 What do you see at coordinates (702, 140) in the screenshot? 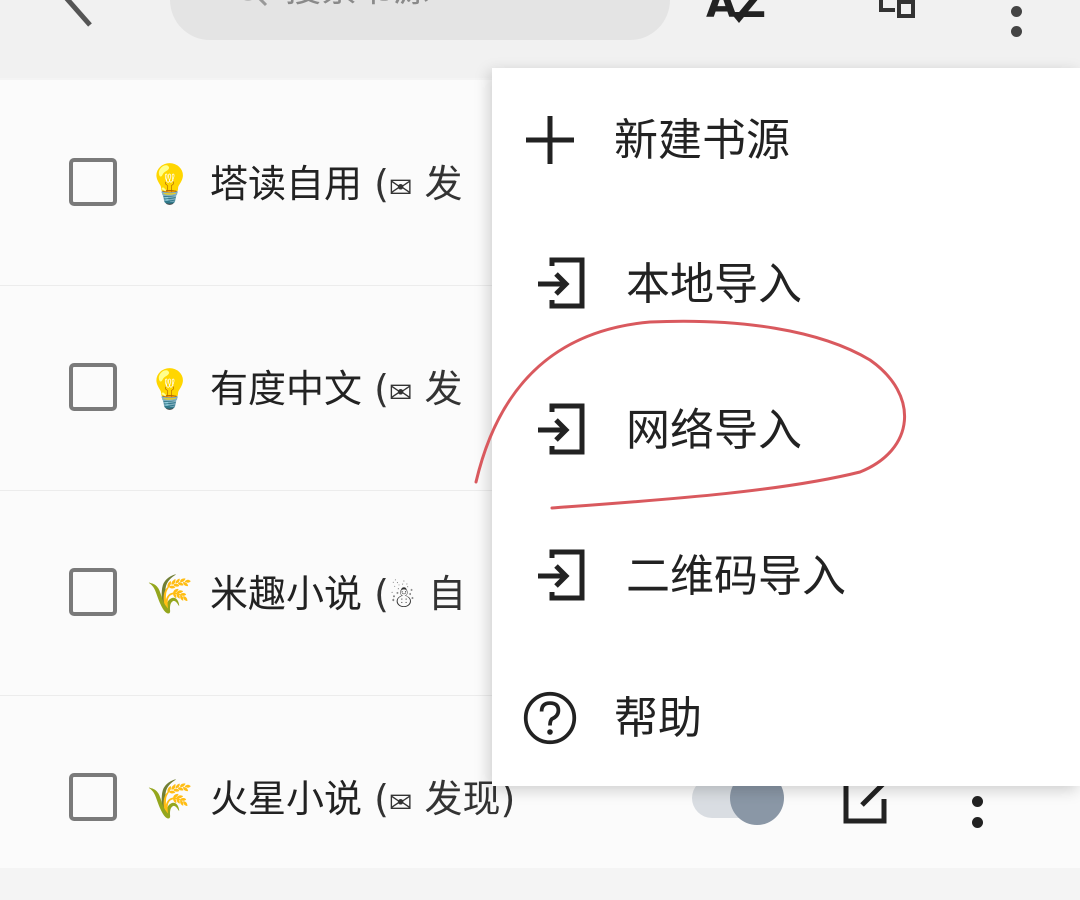
I see `menu-item-label: 新建书源` at bounding box center [702, 140].